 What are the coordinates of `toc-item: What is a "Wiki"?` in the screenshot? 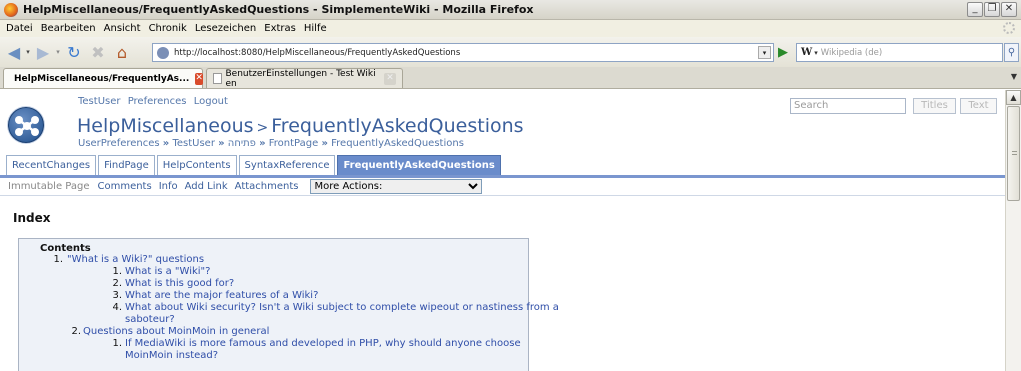 It's located at (167, 271).